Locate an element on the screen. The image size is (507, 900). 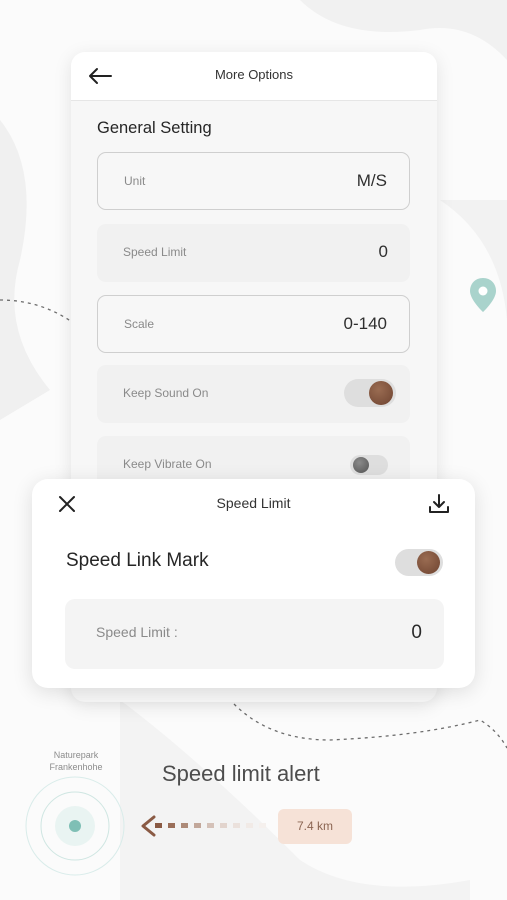
speed-link-mark-label: Speed Link Mark is located at coordinates (137, 560).